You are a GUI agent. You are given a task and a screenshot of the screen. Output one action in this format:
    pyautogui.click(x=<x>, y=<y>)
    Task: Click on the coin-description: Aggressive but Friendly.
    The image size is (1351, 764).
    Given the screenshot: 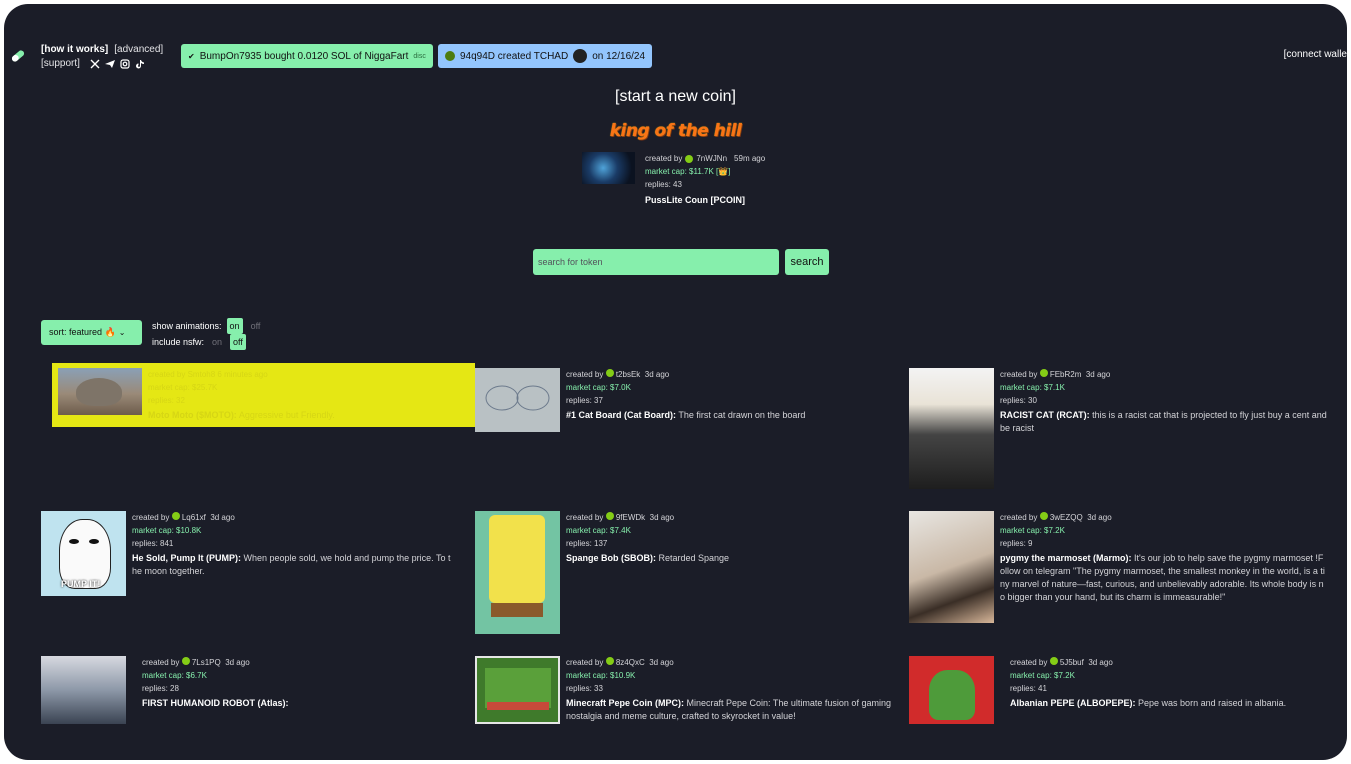 What is the action you would take?
    pyautogui.click(x=285, y=415)
    